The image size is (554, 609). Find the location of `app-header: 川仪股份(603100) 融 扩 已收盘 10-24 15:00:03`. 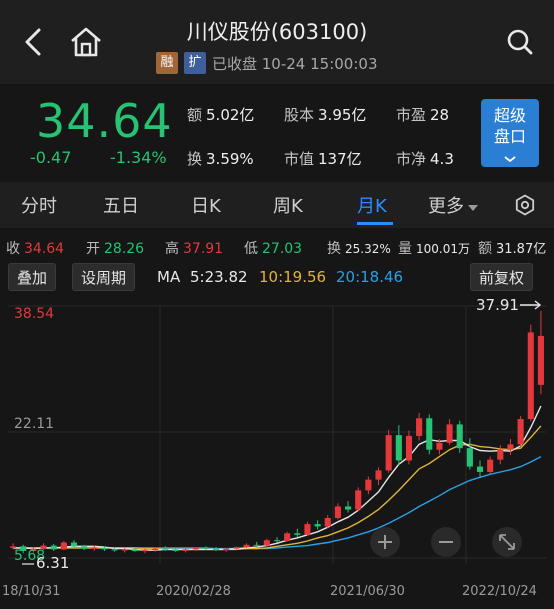

app-header: 川仪股份(603100) 融 扩 已收盘 10-24 15:00:03 is located at coordinates (277, 42).